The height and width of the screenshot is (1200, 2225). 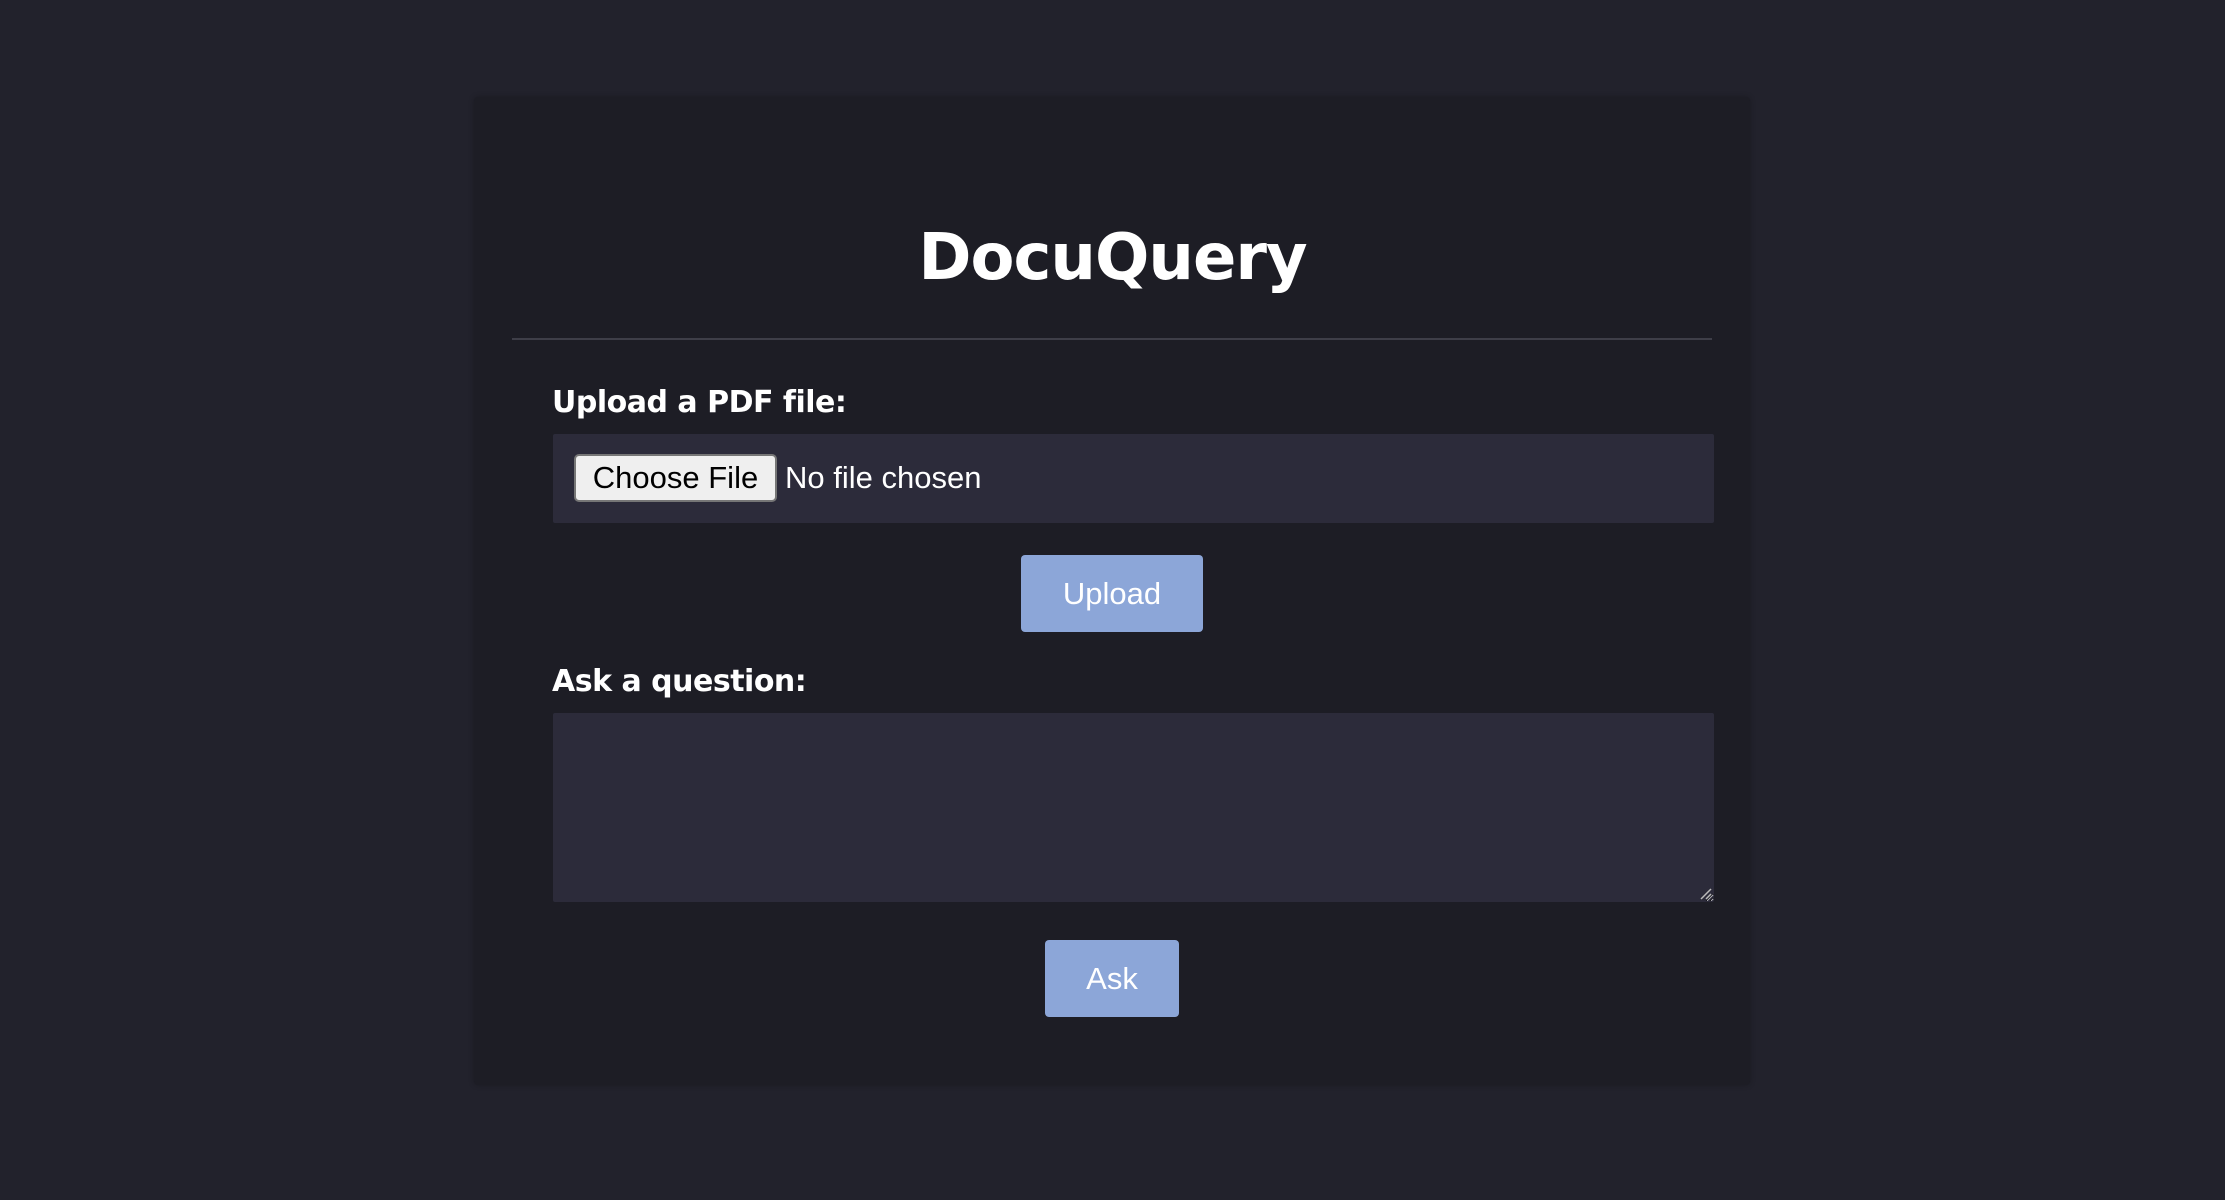 What do you see at coordinates (699, 402) in the screenshot?
I see `upload-label: Upload a PDF file:` at bounding box center [699, 402].